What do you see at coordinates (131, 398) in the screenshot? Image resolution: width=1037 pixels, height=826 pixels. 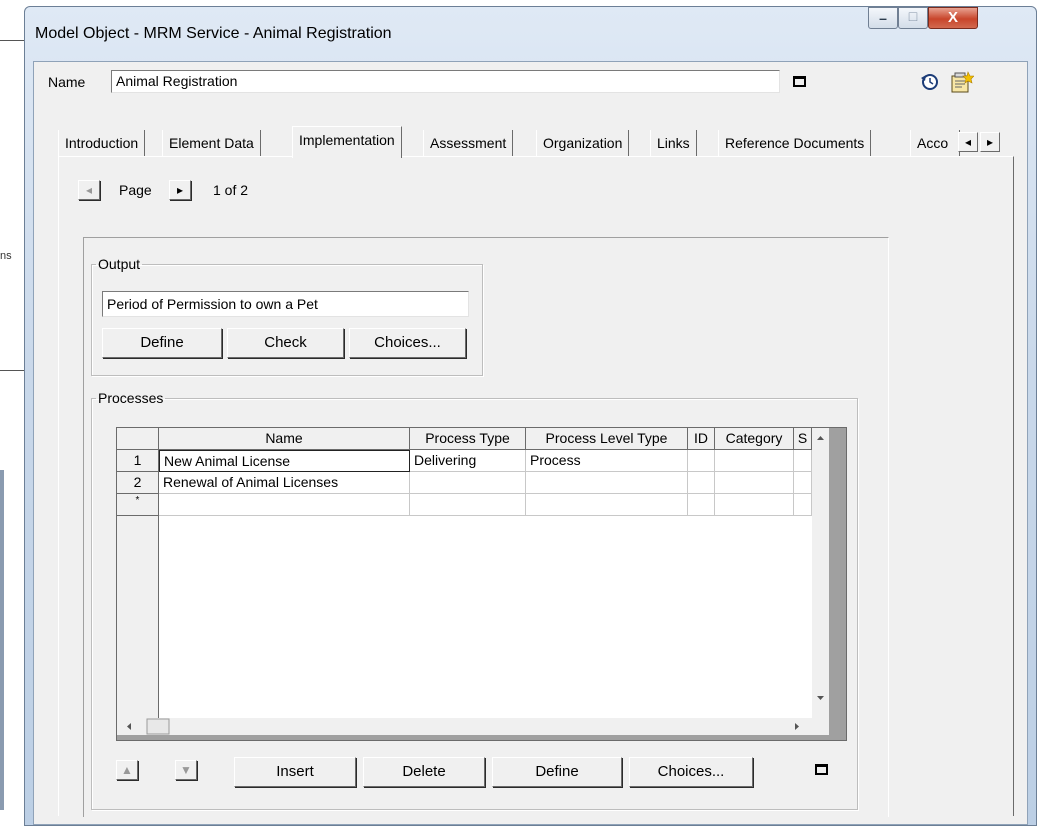 I see `processes-legend: Processes` at bounding box center [131, 398].